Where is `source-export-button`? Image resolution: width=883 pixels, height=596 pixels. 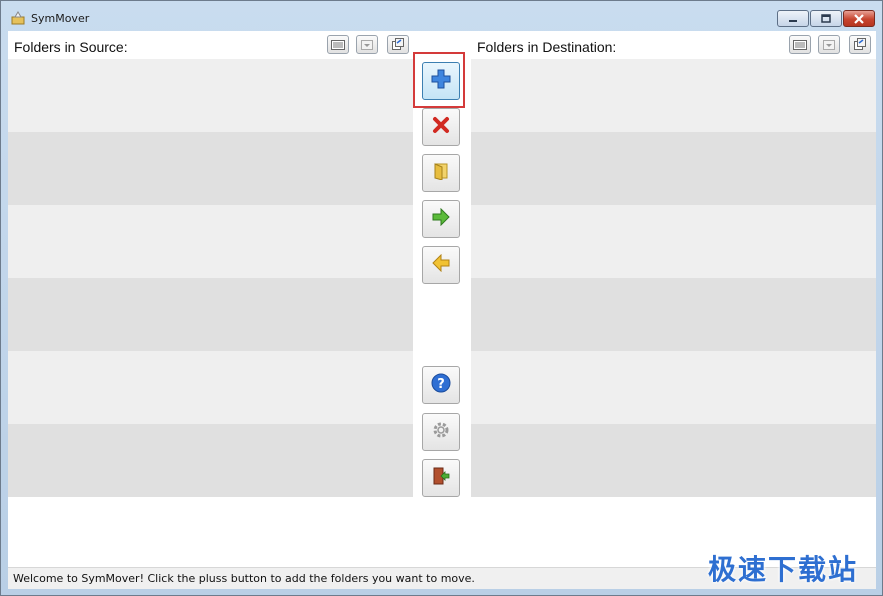
source-export-button is located at coordinates (398, 44).